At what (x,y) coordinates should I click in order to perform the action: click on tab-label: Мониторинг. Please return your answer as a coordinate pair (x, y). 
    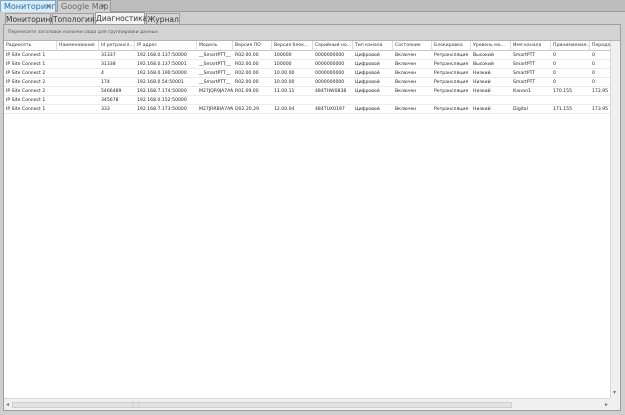
    Looking at the image, I should click on (30, 19).